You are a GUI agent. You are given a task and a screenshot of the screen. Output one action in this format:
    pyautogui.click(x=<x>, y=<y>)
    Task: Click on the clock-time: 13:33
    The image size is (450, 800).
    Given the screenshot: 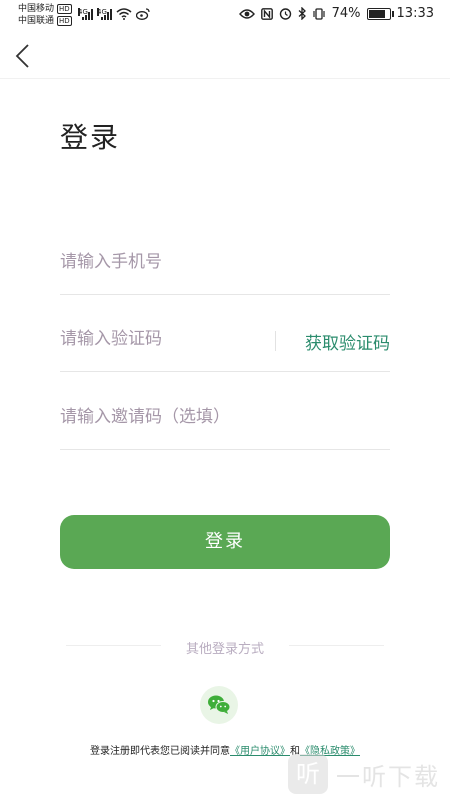 What is the action you would take?
    pyautogui.click(x=415, y=13)
    